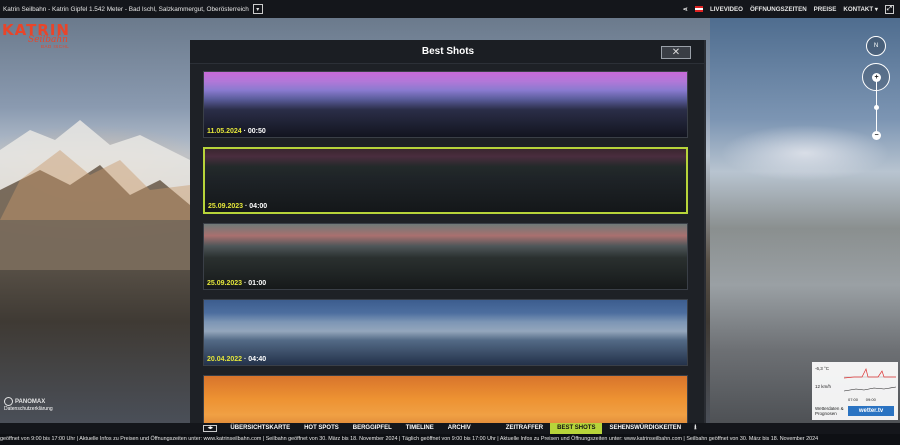 Image resolution: width=900 pixels, height=445 pixels. What do you see at coordinates (372, 428) in the screenshot?
I see `nav-berggipfel: BERGGIPFEL` at bounding box center [372, 428].